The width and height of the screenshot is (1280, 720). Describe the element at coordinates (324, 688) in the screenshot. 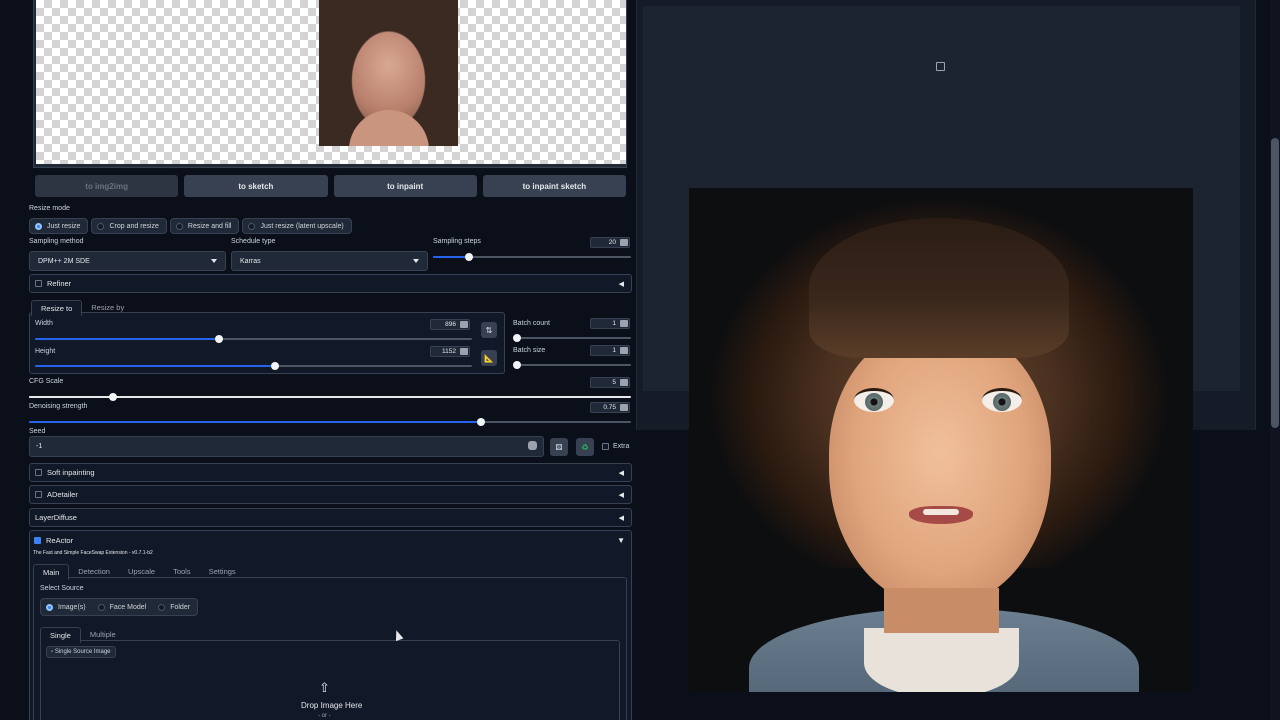

I see `upload-icon: ⇧` at that location.